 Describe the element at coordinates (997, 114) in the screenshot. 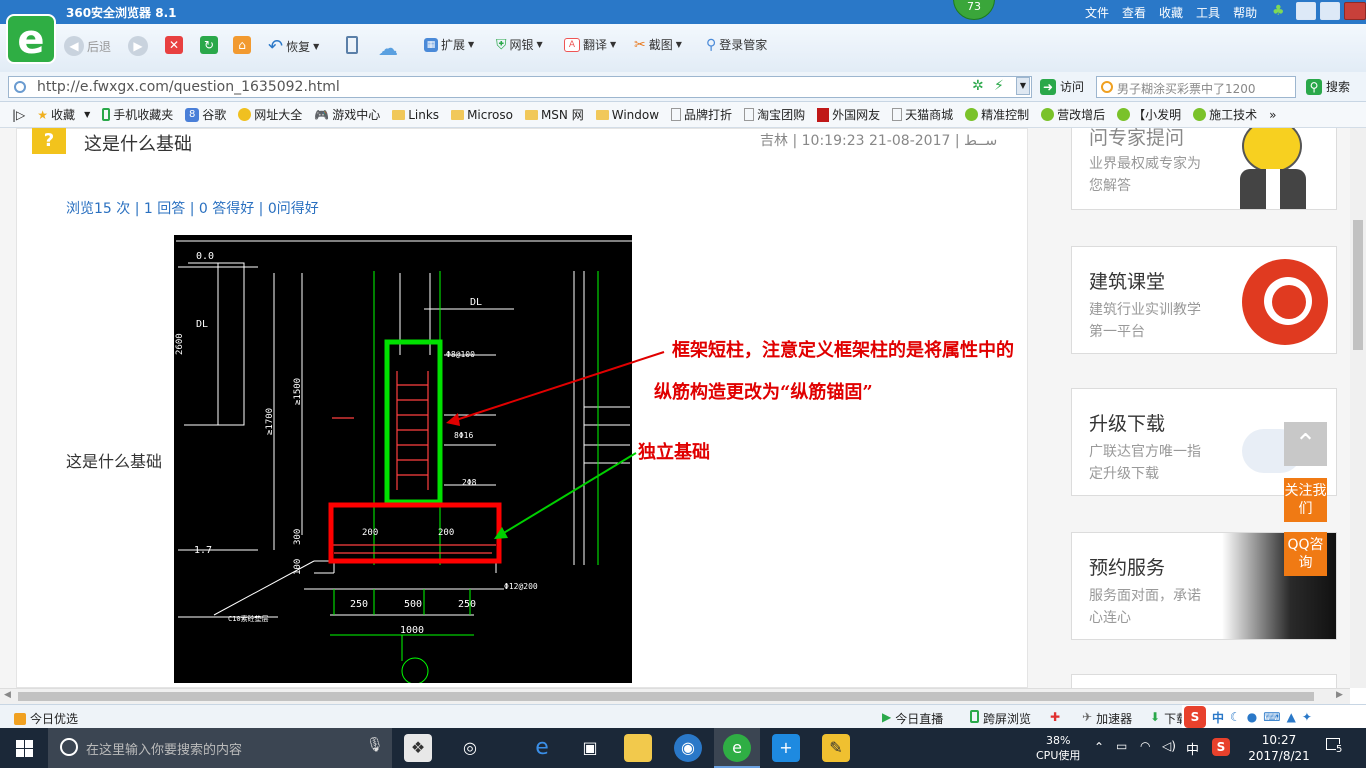

I see `bookmark-item: 精准控制` at that location.